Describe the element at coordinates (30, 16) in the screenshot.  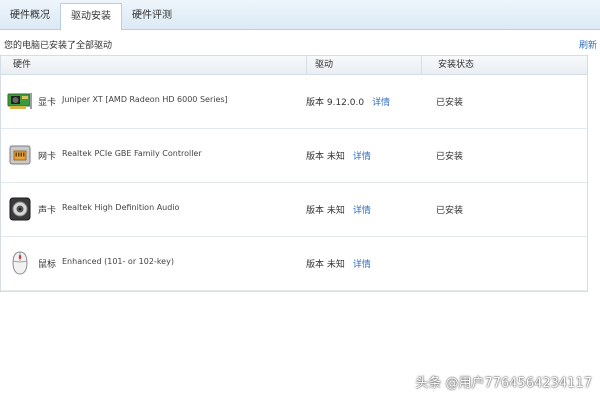
I see `tab-hardware-overview: 硬件概况` at that location.